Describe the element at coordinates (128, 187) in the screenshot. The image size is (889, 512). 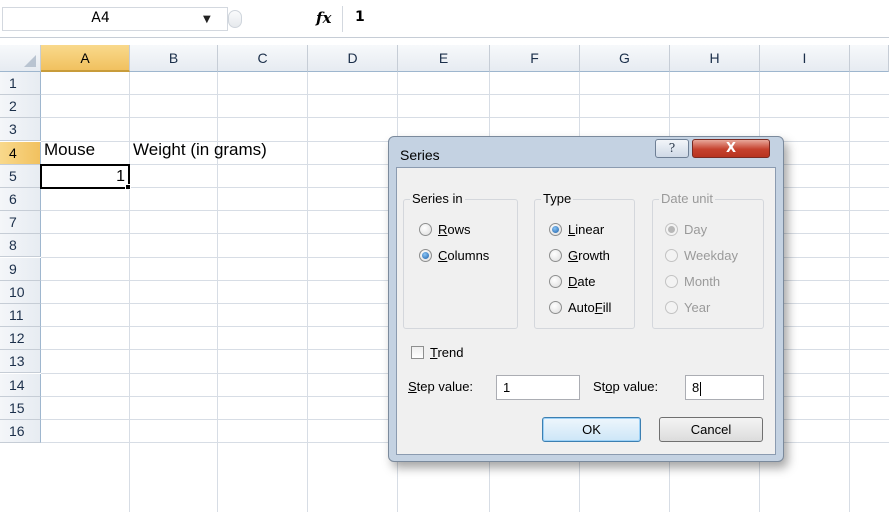
I see `fill-handle` at that location.